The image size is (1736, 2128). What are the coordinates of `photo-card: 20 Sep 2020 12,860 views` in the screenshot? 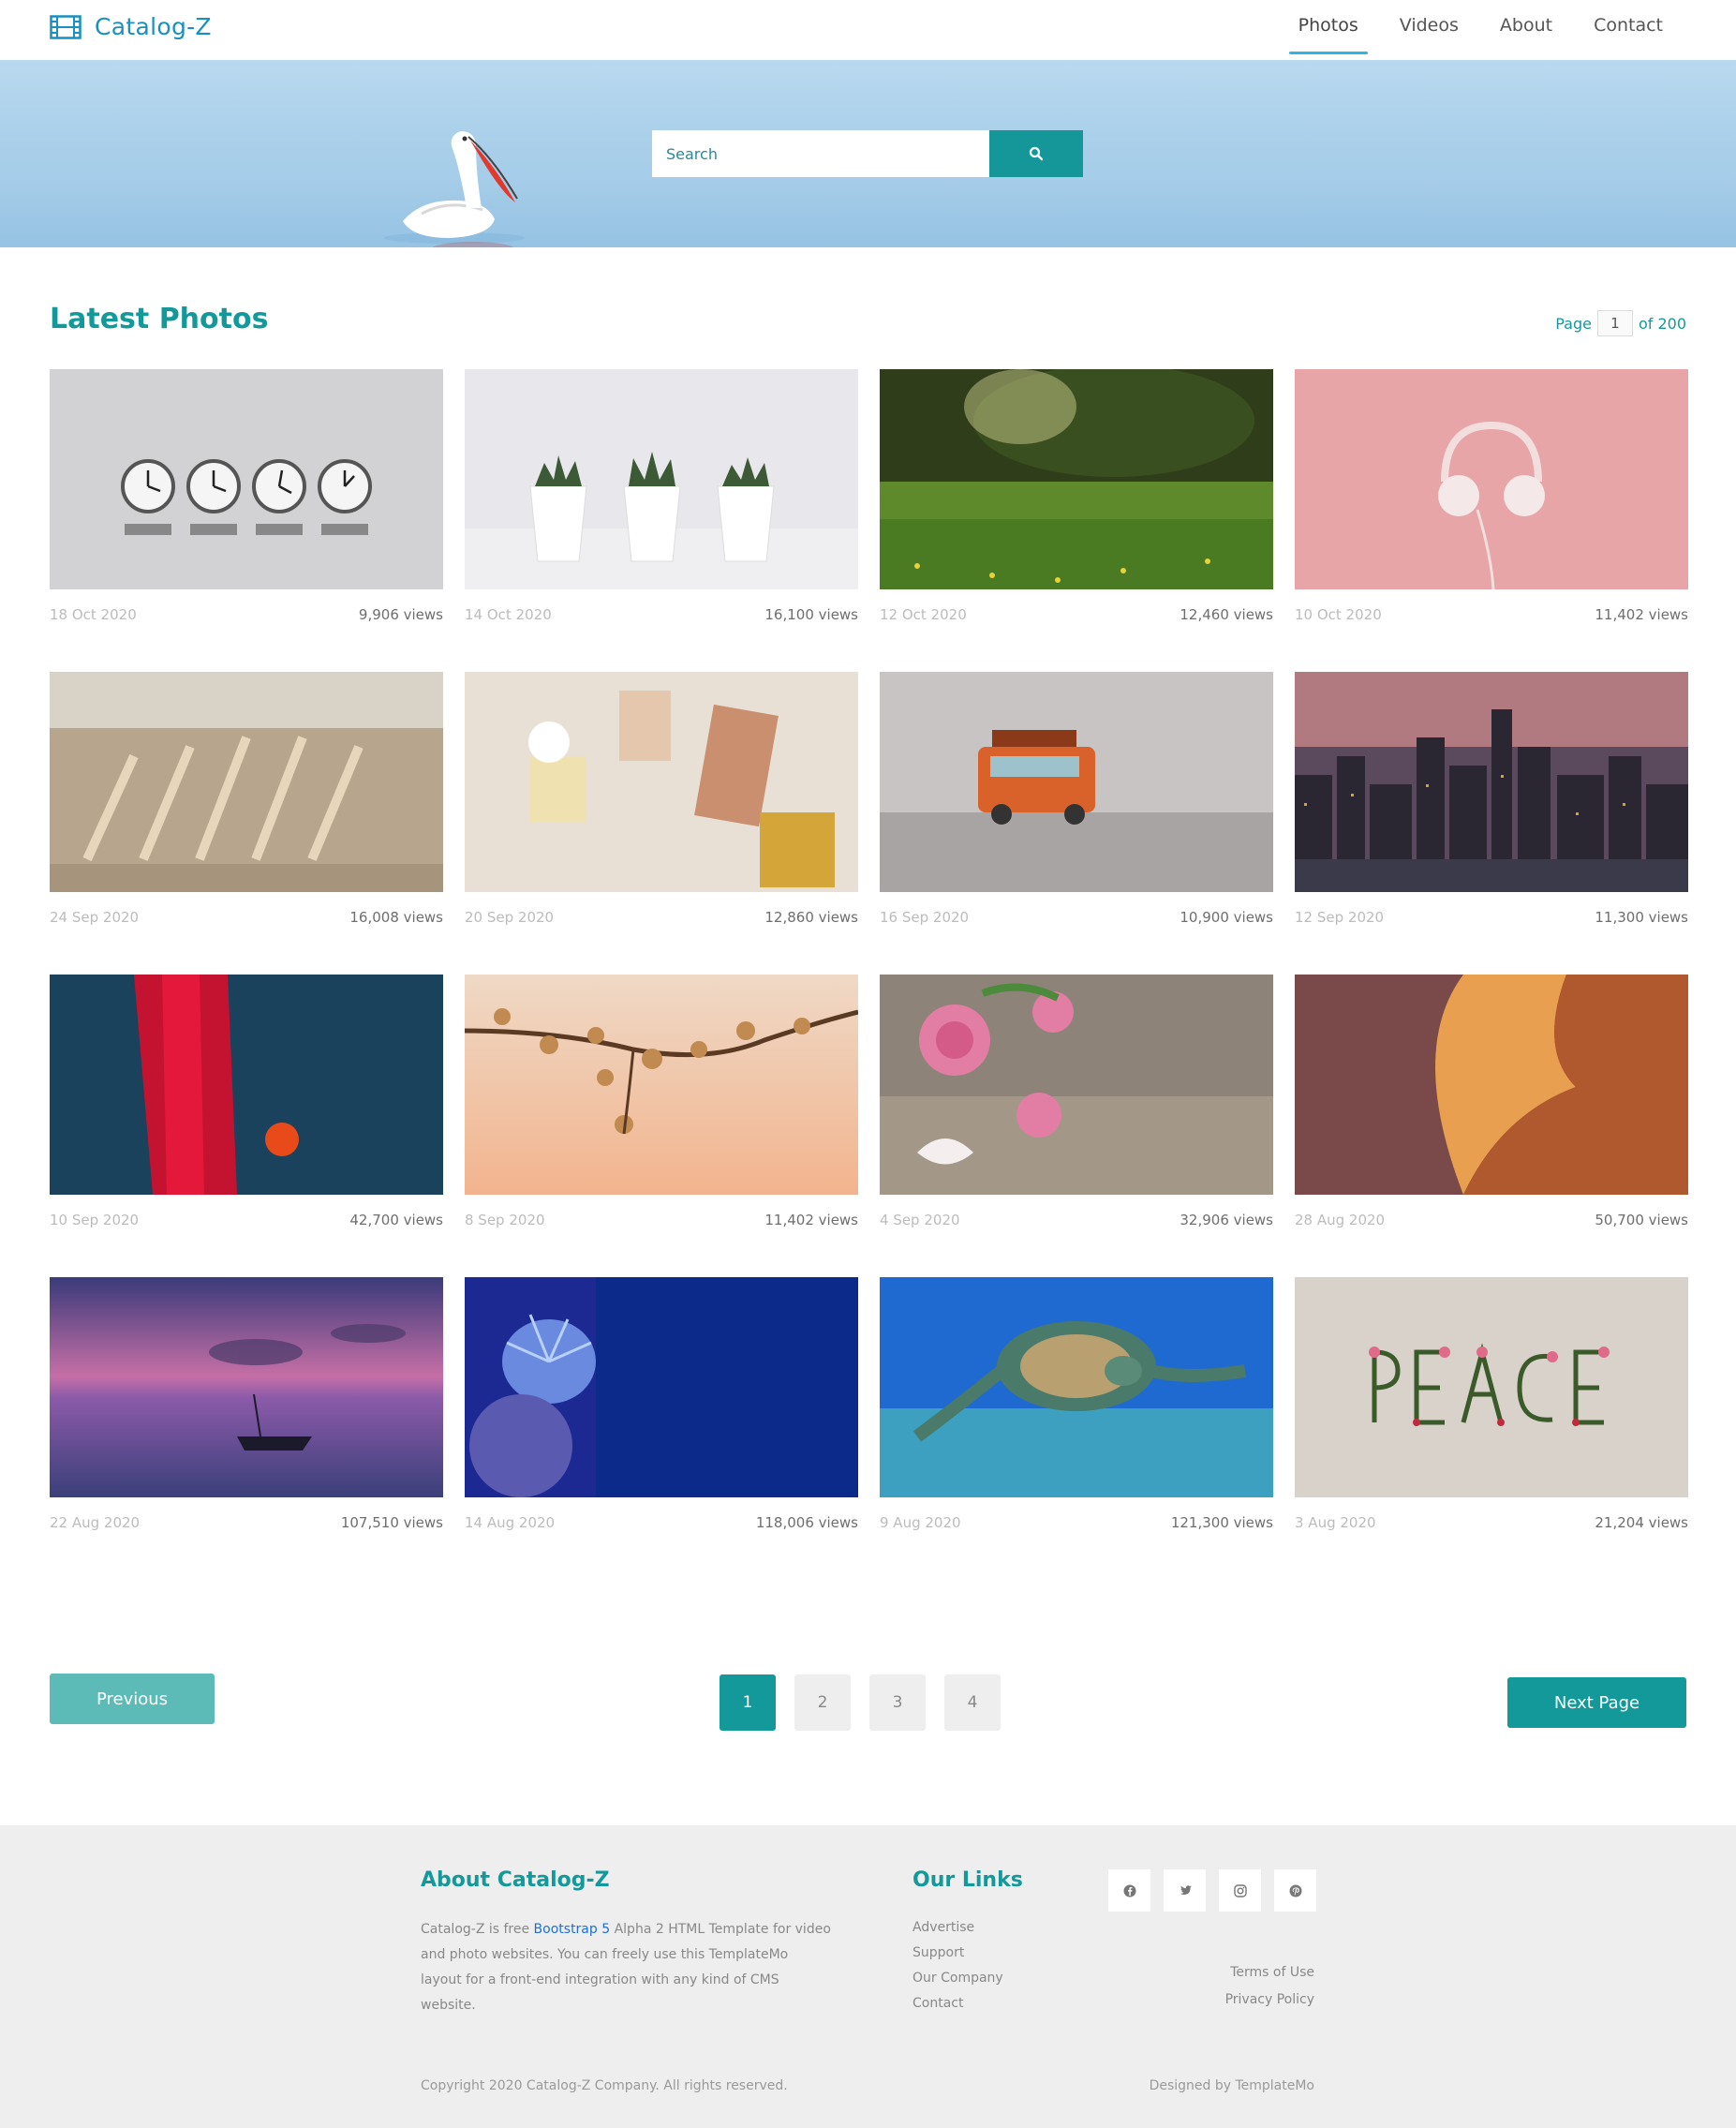 It's located at (662, 808).